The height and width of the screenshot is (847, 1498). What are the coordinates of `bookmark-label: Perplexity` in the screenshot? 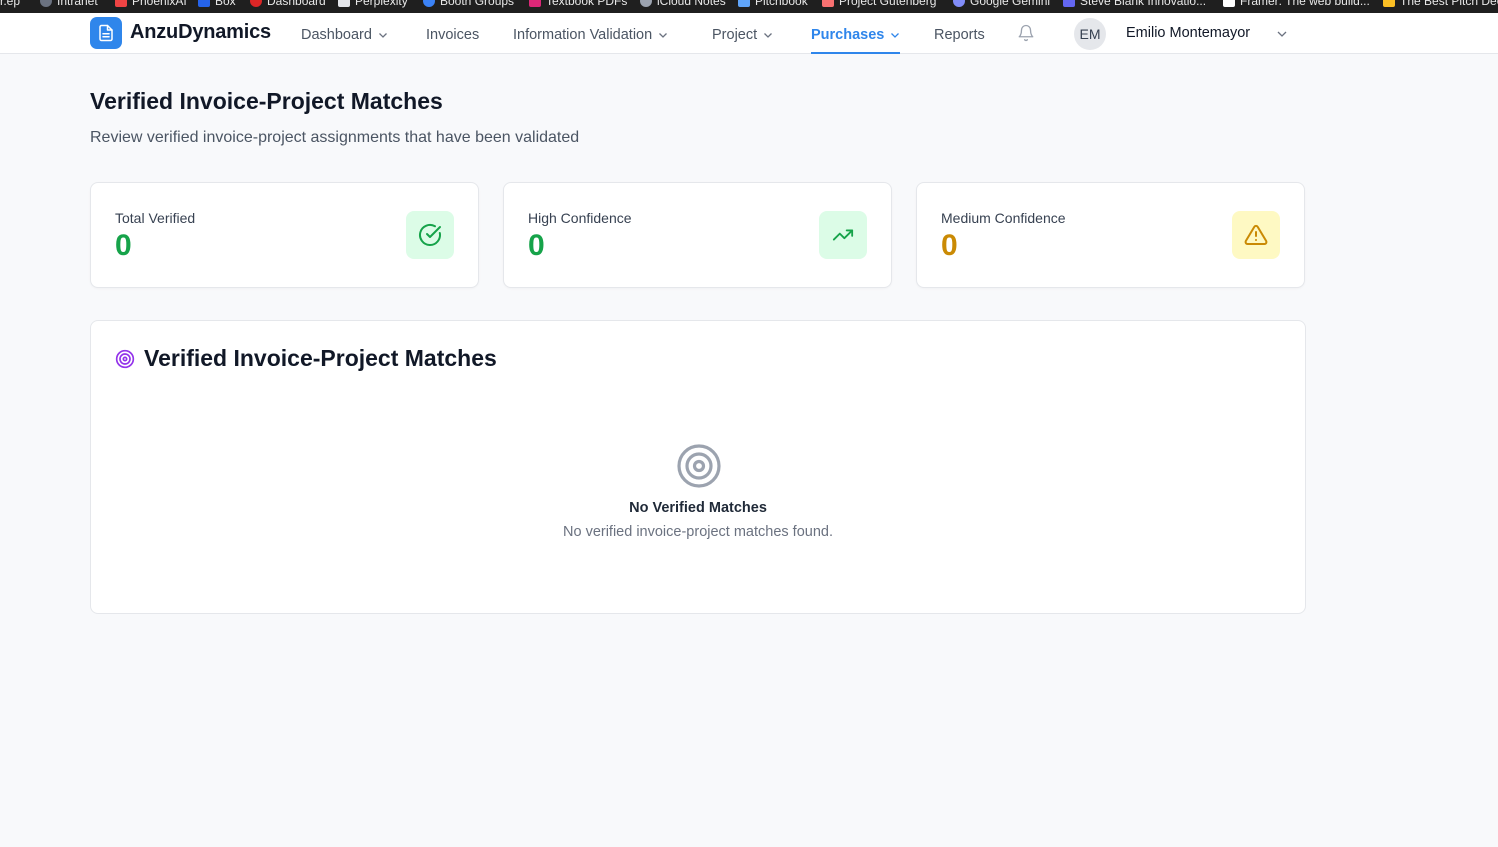 It's located at (381, 4).